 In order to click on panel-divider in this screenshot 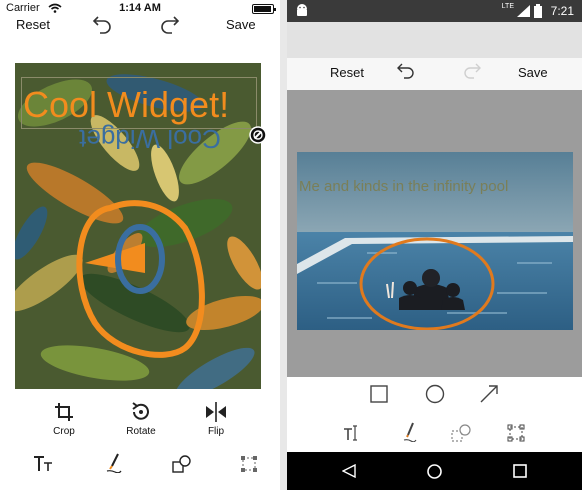, I will do `click(283, 245)`.